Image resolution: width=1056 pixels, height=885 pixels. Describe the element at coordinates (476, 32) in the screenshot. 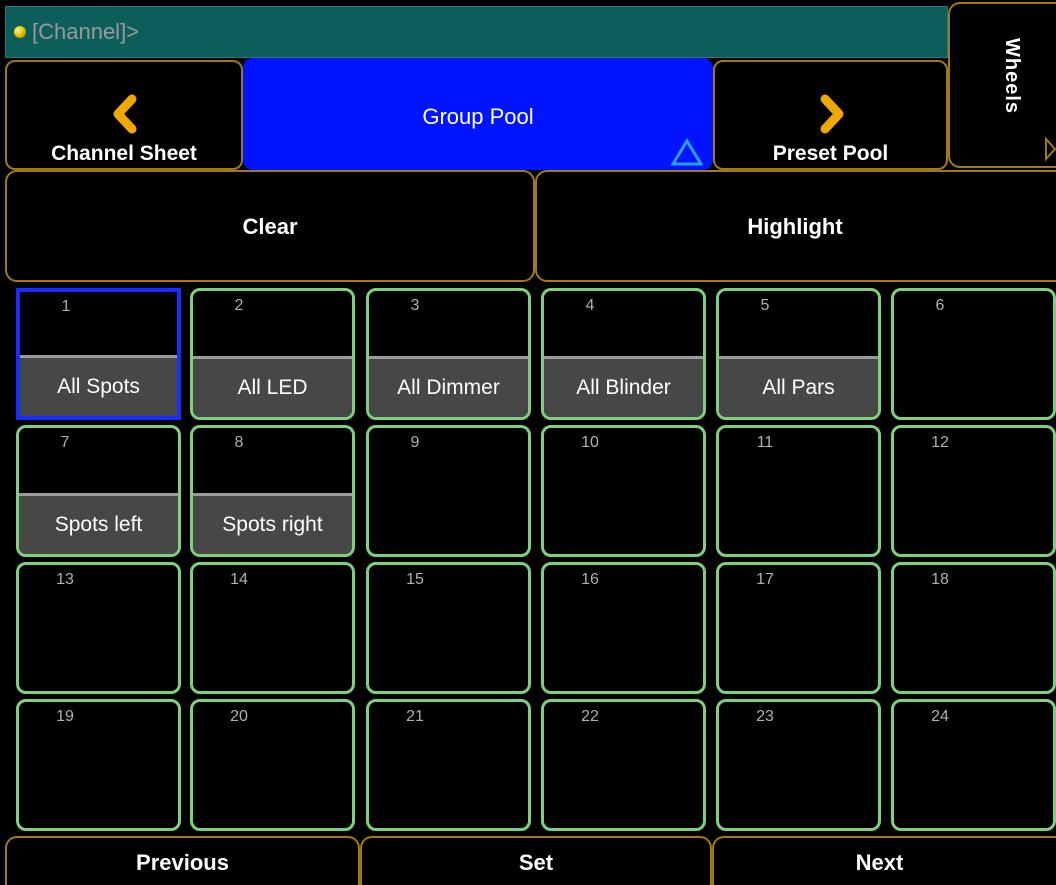

I see `command-line: [Channel]>` at that location.